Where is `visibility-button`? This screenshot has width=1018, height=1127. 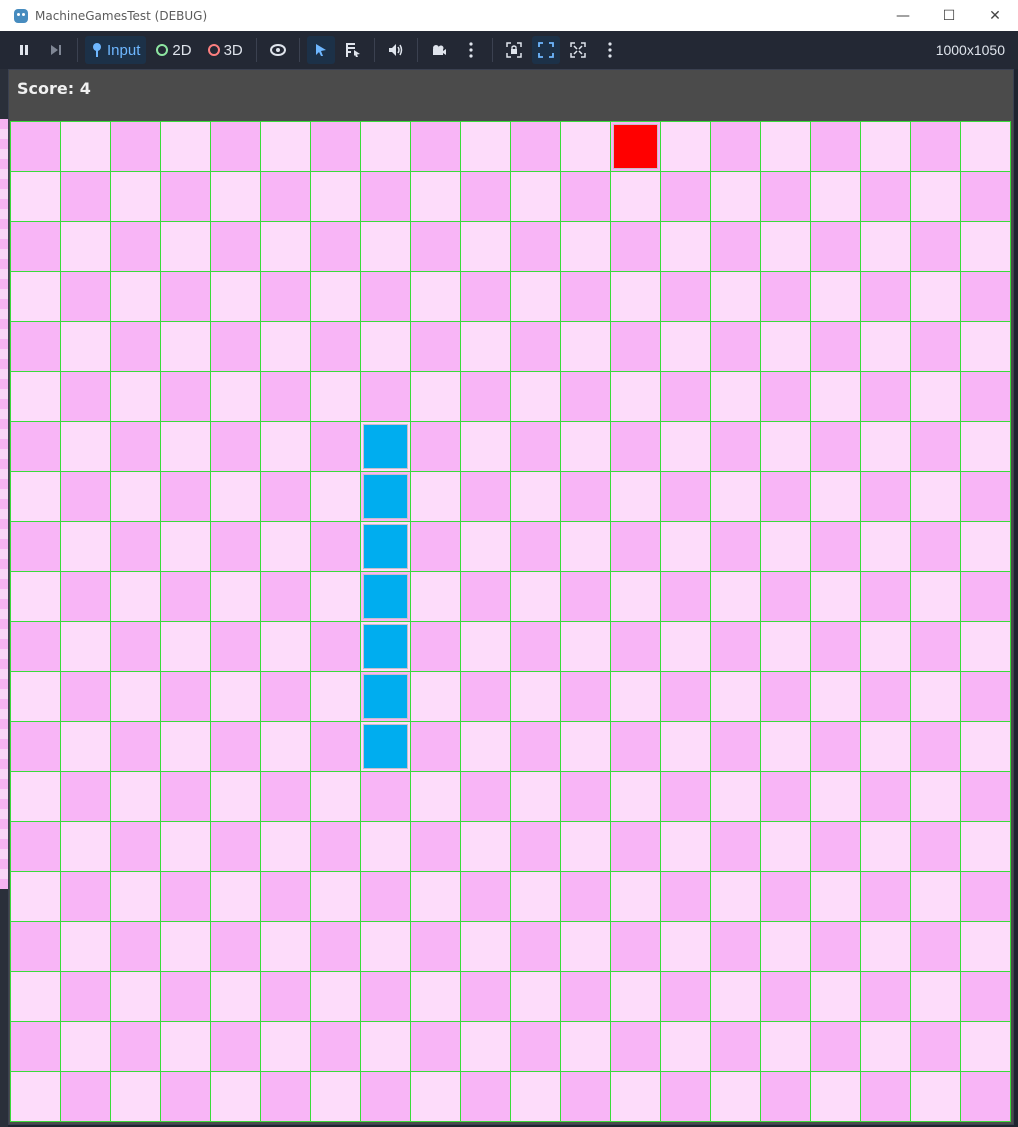
visibility-button is located at coordinates (278, 50).